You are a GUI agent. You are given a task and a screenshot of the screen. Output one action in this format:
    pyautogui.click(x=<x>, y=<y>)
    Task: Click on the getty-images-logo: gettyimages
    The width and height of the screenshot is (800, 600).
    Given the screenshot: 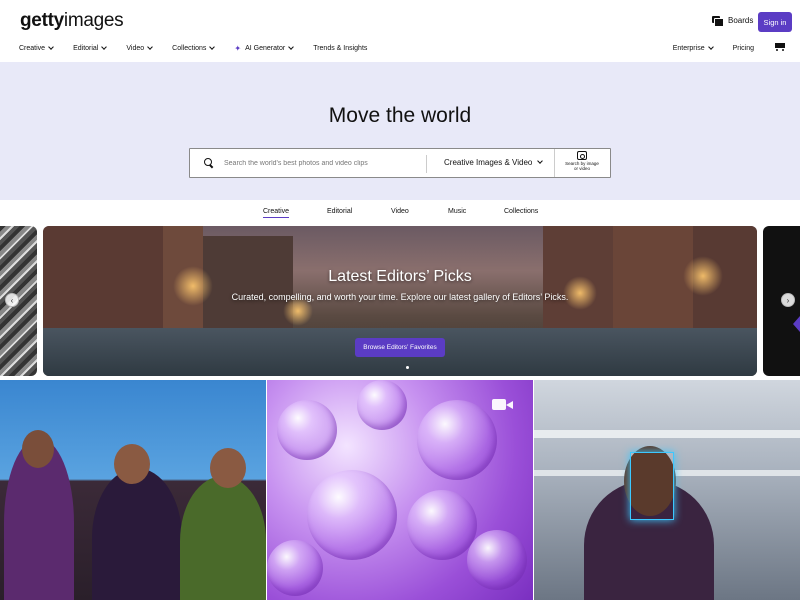 What is the action you would take?
    pyautogui.click(x=72, y=21)
    